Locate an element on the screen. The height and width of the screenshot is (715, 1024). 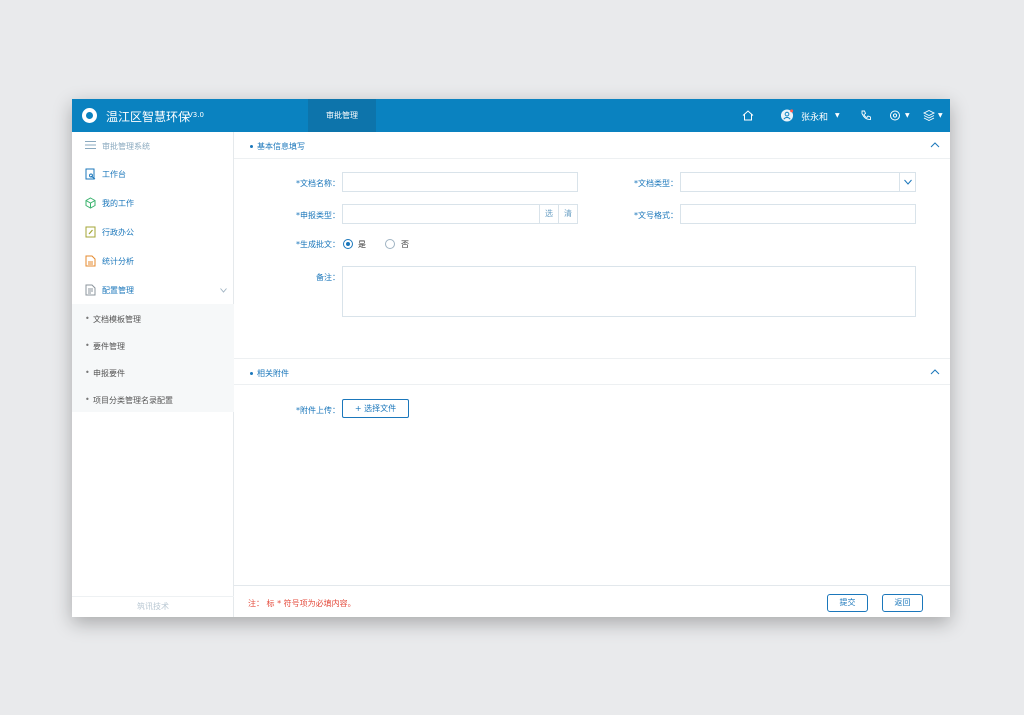
sidebar-header: 审批管理系统 is located at coordinates (153, 145).